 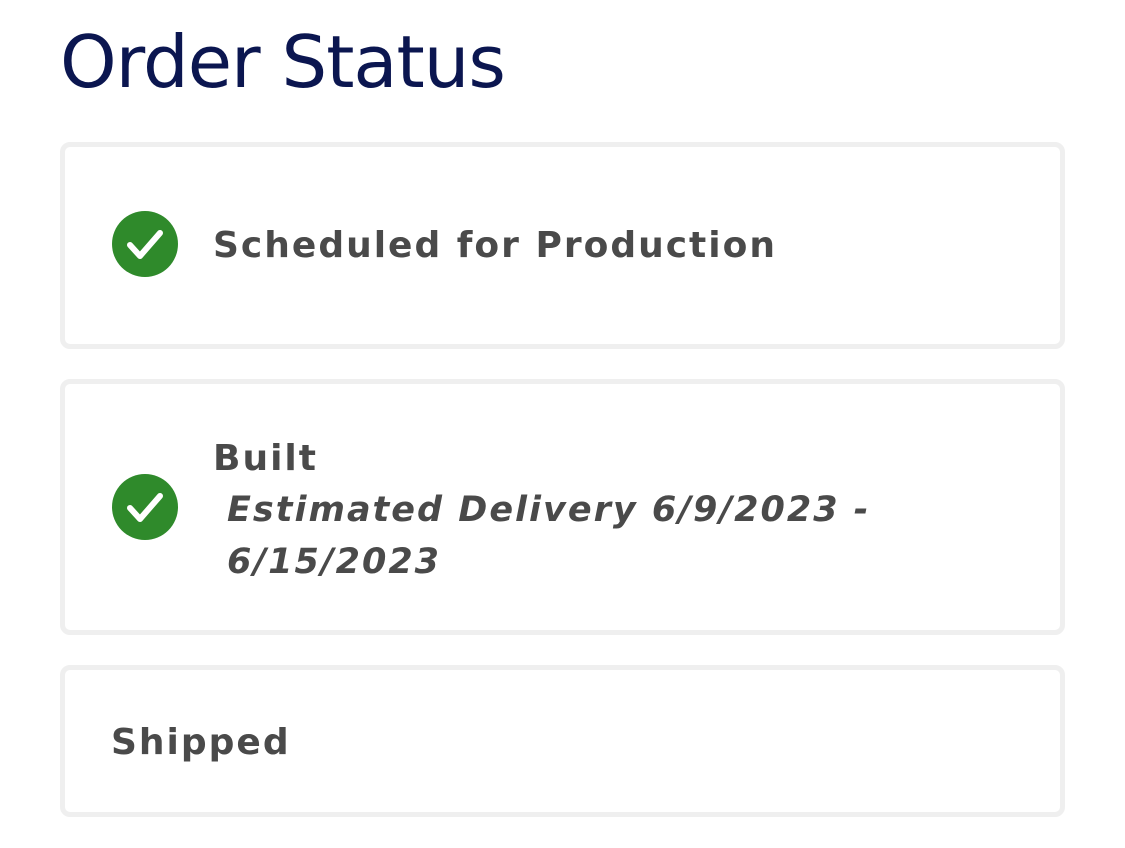 I want to click on estimated-delivery-text: Estimated Delivery 6/9/2023 - 6/15/2023, so click(x=549, y=536).